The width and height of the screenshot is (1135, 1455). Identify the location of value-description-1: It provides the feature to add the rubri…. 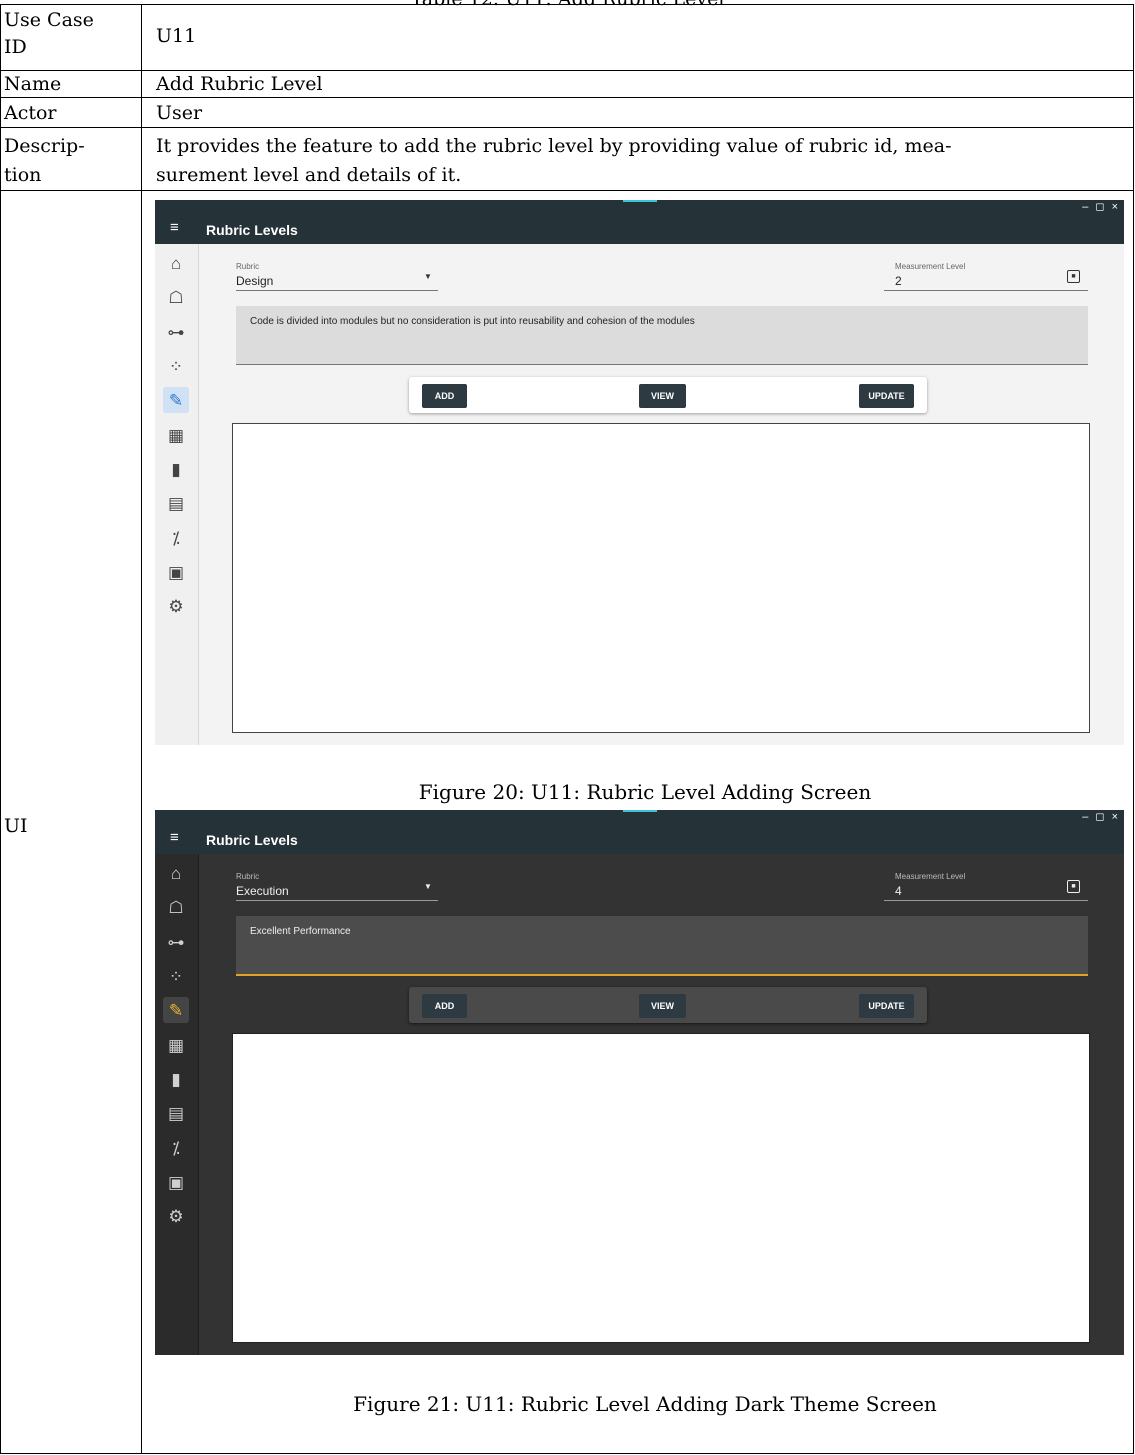
(554, 146).